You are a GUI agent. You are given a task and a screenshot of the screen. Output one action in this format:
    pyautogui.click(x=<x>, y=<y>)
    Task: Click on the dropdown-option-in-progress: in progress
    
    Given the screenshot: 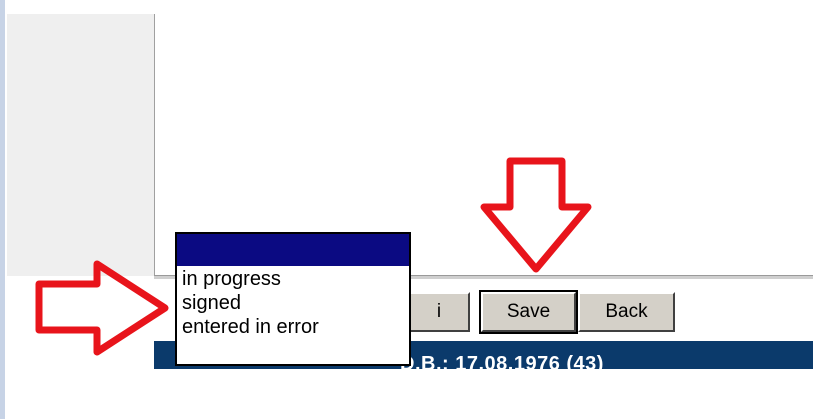 What is the action you would take?
    pyautogui.click(x=293, y=279)
    